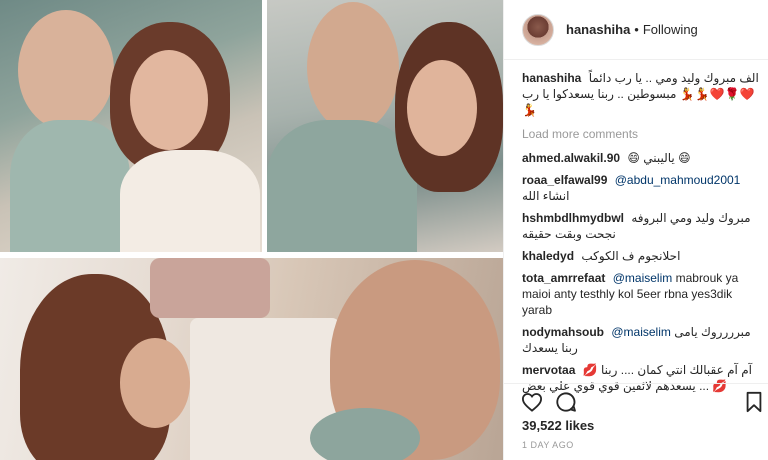 The height and width of the screenshot is (460, 768). I want to click on post-actions-bar, so click(636, 400).